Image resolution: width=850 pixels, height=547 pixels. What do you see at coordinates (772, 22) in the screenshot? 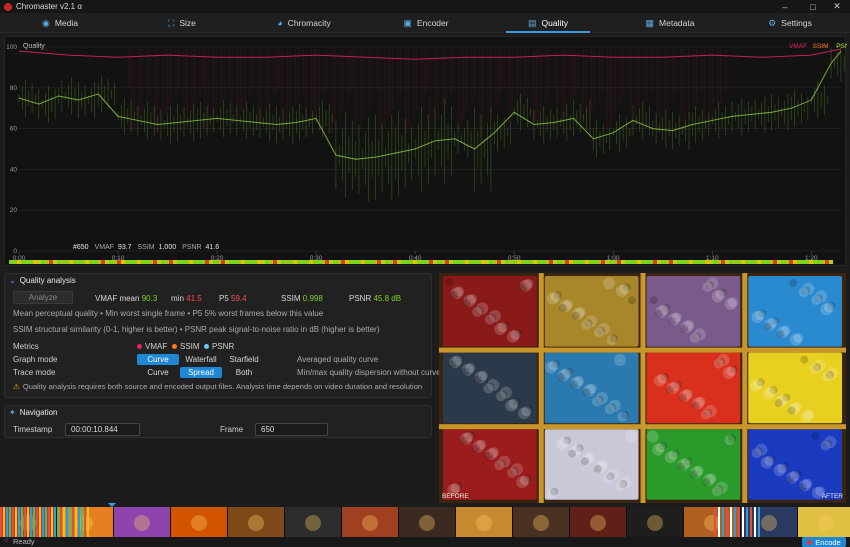
I see `settings-icon: ⚙` at bounding box center [772, 22].